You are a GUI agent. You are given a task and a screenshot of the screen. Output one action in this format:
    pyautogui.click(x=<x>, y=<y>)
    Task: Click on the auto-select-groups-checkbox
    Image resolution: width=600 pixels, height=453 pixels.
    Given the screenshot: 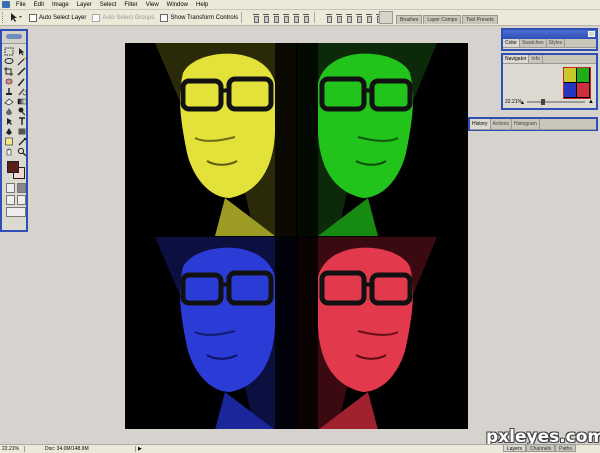 What is the action you would take?
    pyautogui.click(x=96, y=17)
    